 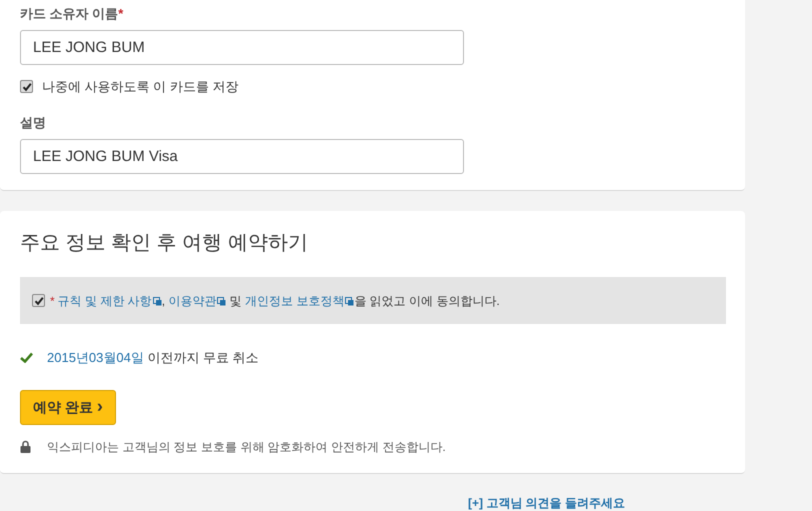 What do you see at coordinates (164, 243) in the screenshot?
I see `section-title: 주요 정보 확인 후 여행 예약하기` at bounding box center [164, 243].